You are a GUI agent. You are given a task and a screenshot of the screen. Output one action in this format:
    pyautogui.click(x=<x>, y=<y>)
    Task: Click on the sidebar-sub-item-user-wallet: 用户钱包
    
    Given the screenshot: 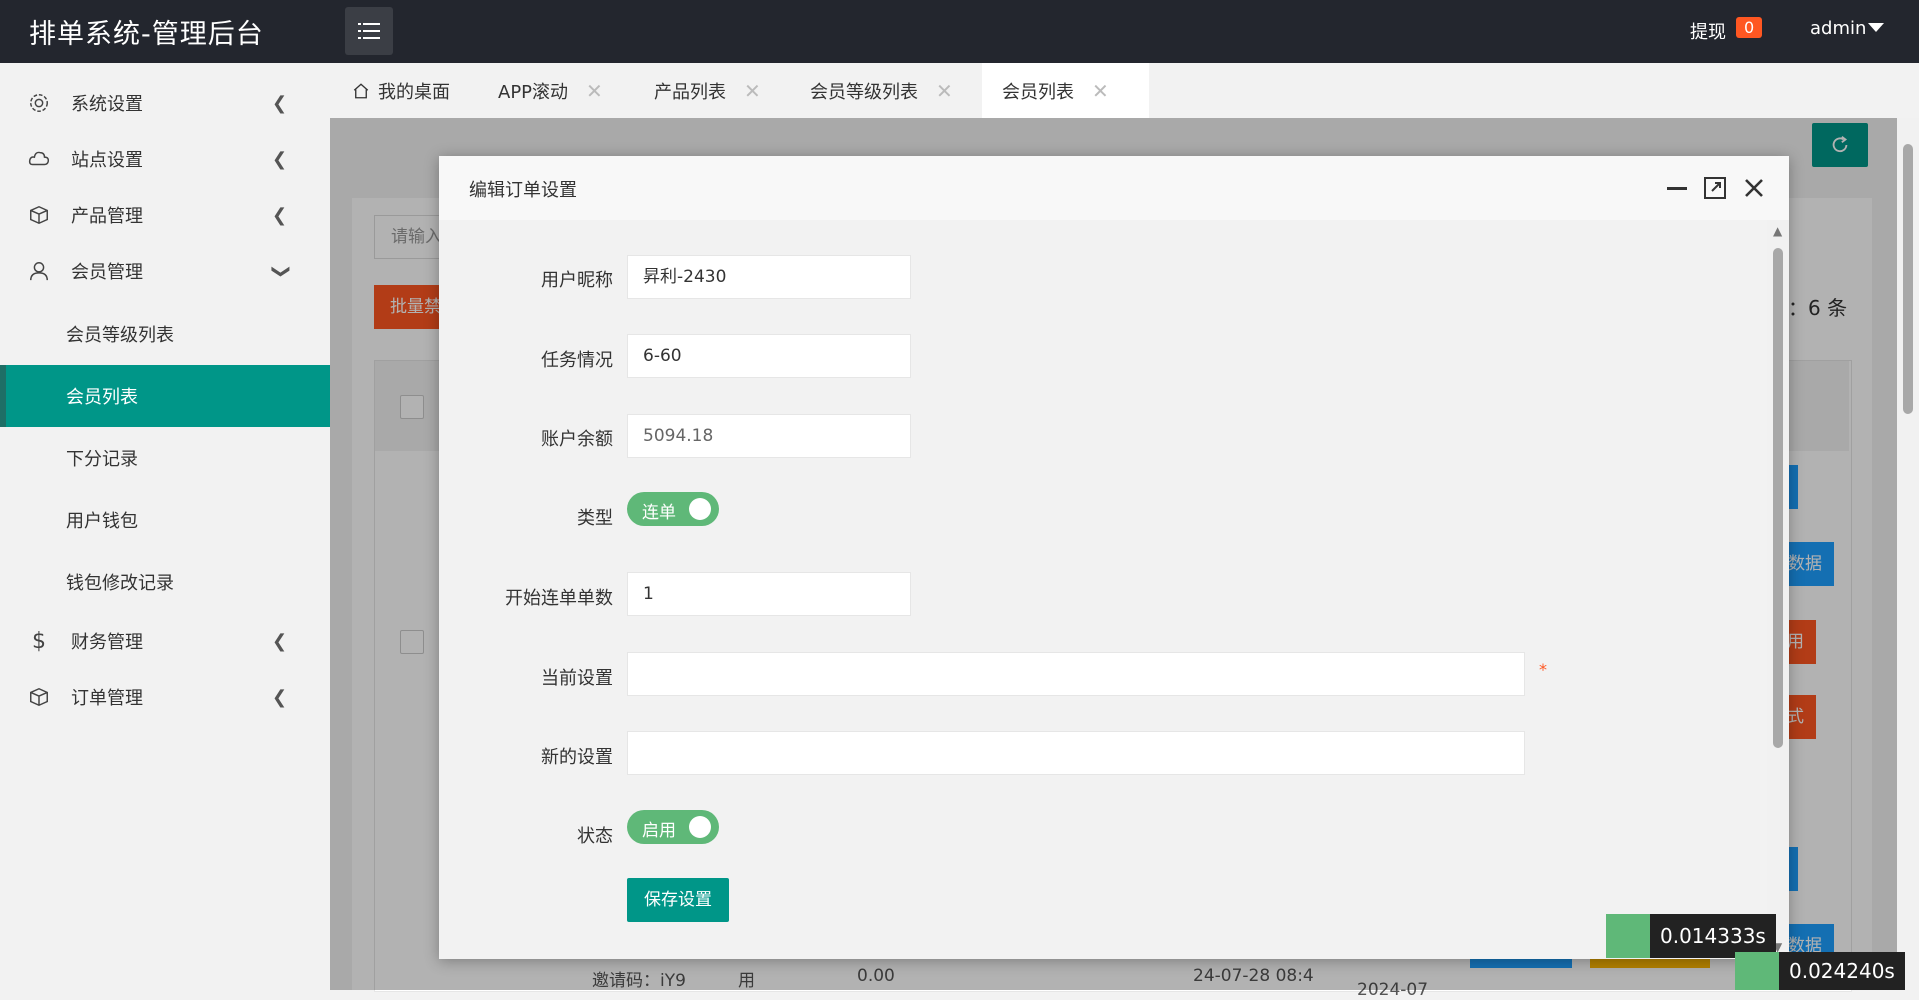 What is the action you would take?
    pyautogui.click(x=165, y=520)
    